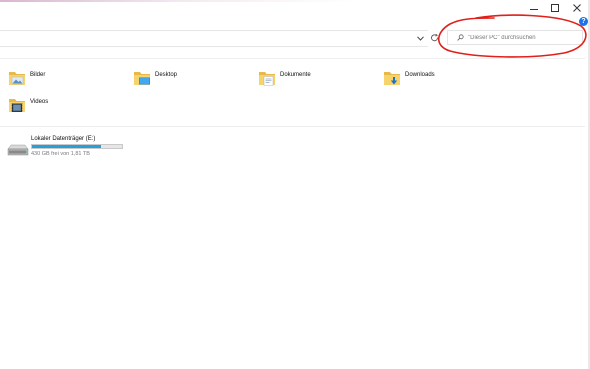 The image size is (590, 369). I want to click on help-icon: ?, so click(583, 21).